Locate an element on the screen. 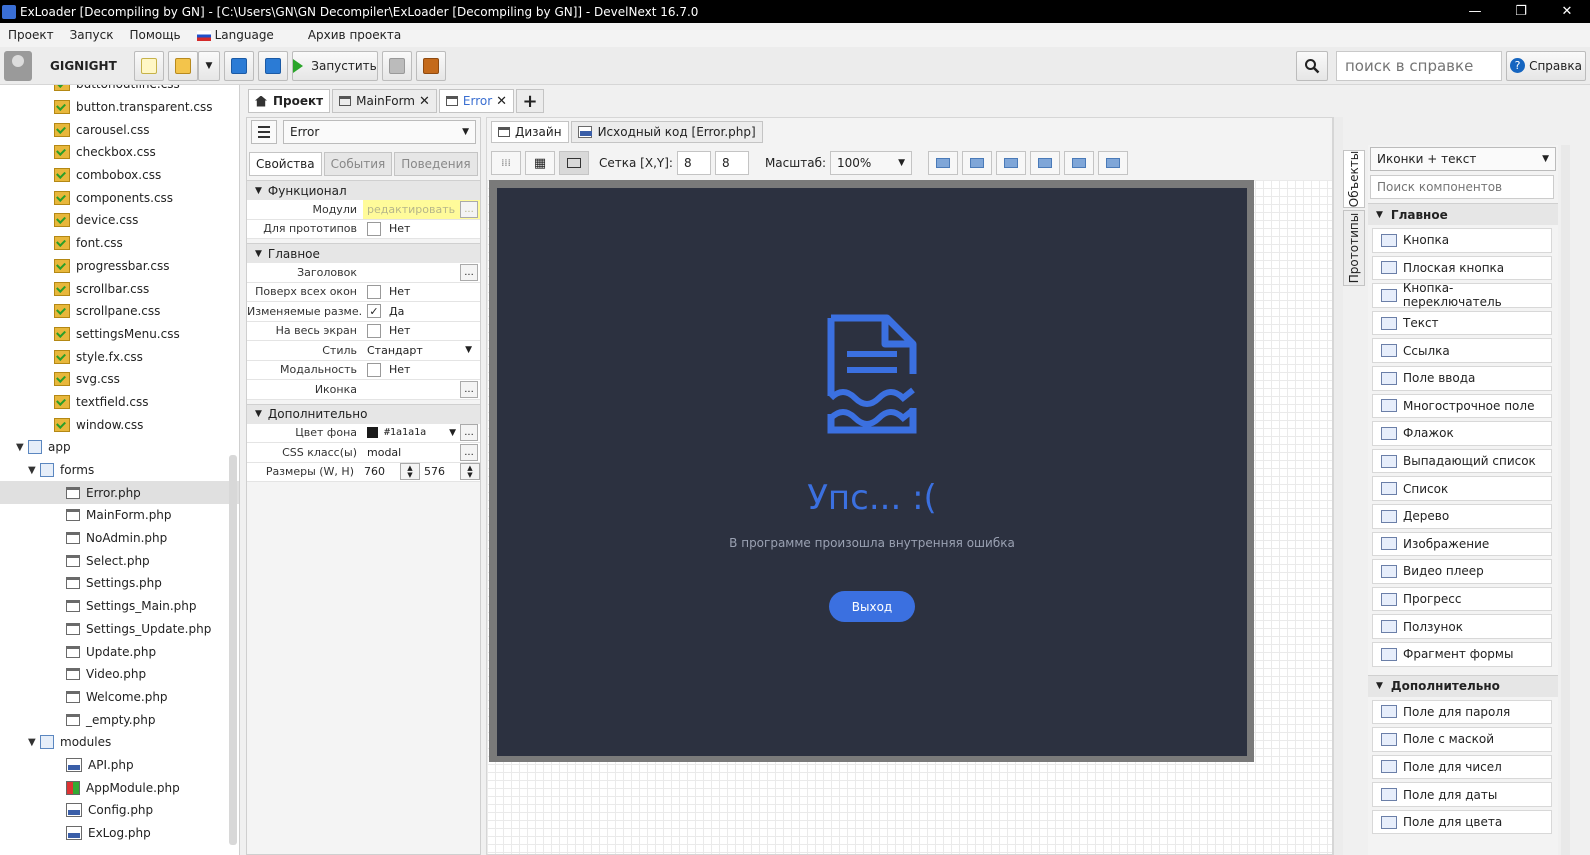 Image resolution: width=1590 pixels, height=855 pixels. tree-item: button.transparent.css is located at coordinates (119, 107).